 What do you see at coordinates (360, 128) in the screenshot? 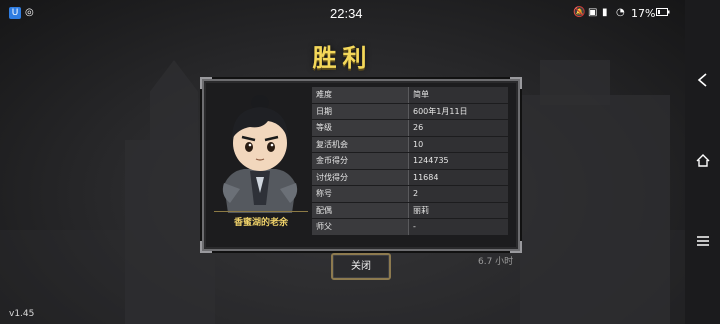
I see `stat-label: 等级` at bounding box center [360, 128].